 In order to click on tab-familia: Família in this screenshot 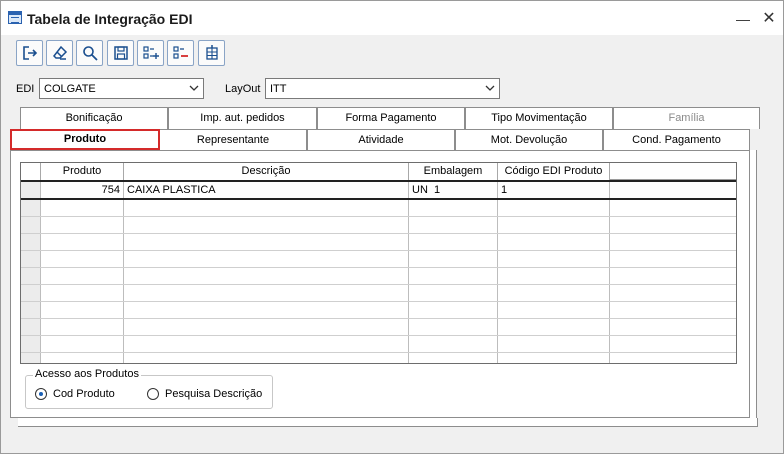, I will do `click(686, 118)`.